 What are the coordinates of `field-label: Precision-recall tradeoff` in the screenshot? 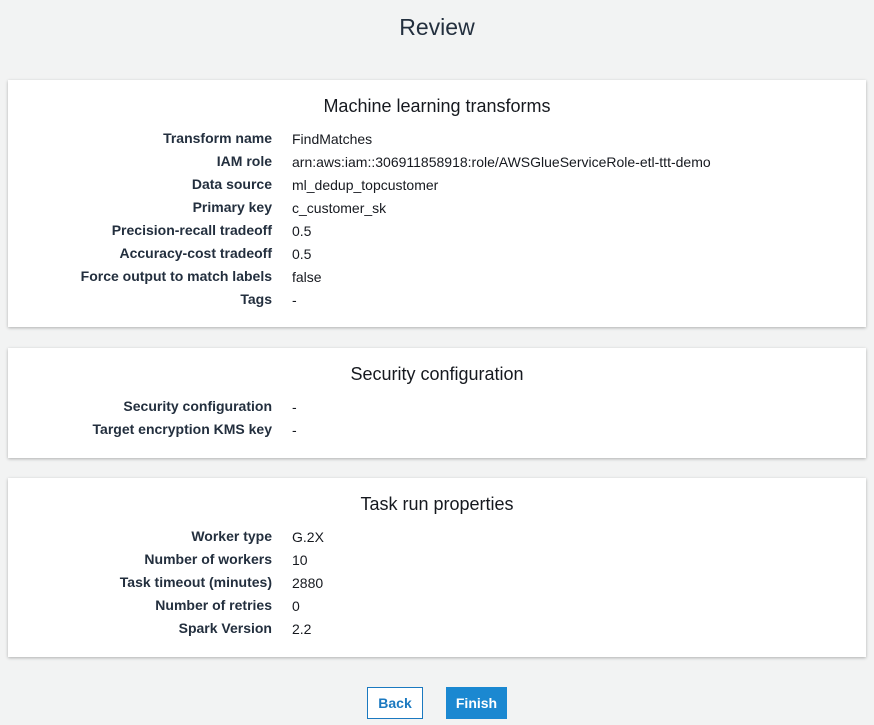 It's located at (191, 230).